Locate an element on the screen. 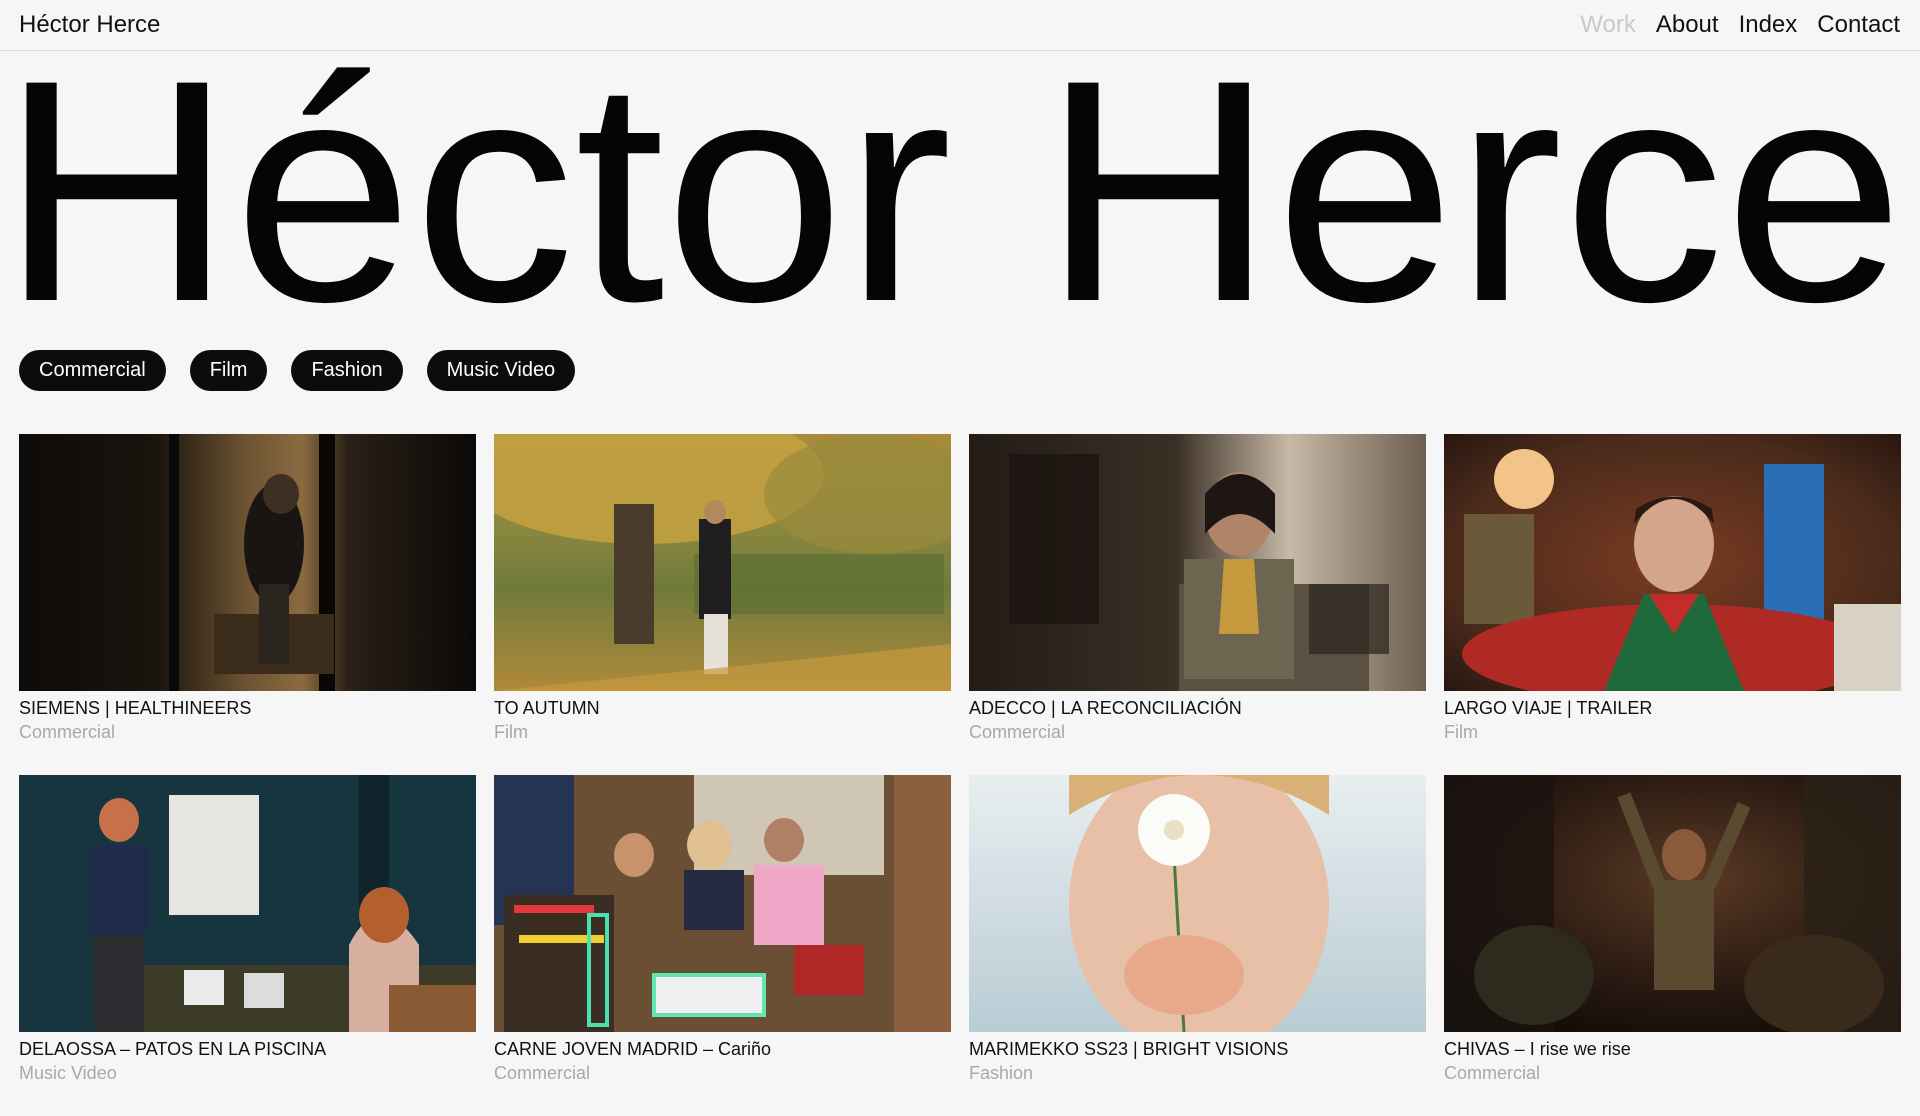  filter-film: Film is located at coordinates (228, 370).